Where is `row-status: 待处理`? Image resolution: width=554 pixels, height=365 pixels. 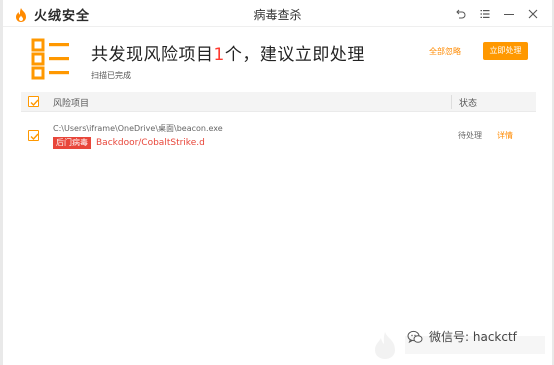 row-status: 待处理 is located at coordinates (470, 135).